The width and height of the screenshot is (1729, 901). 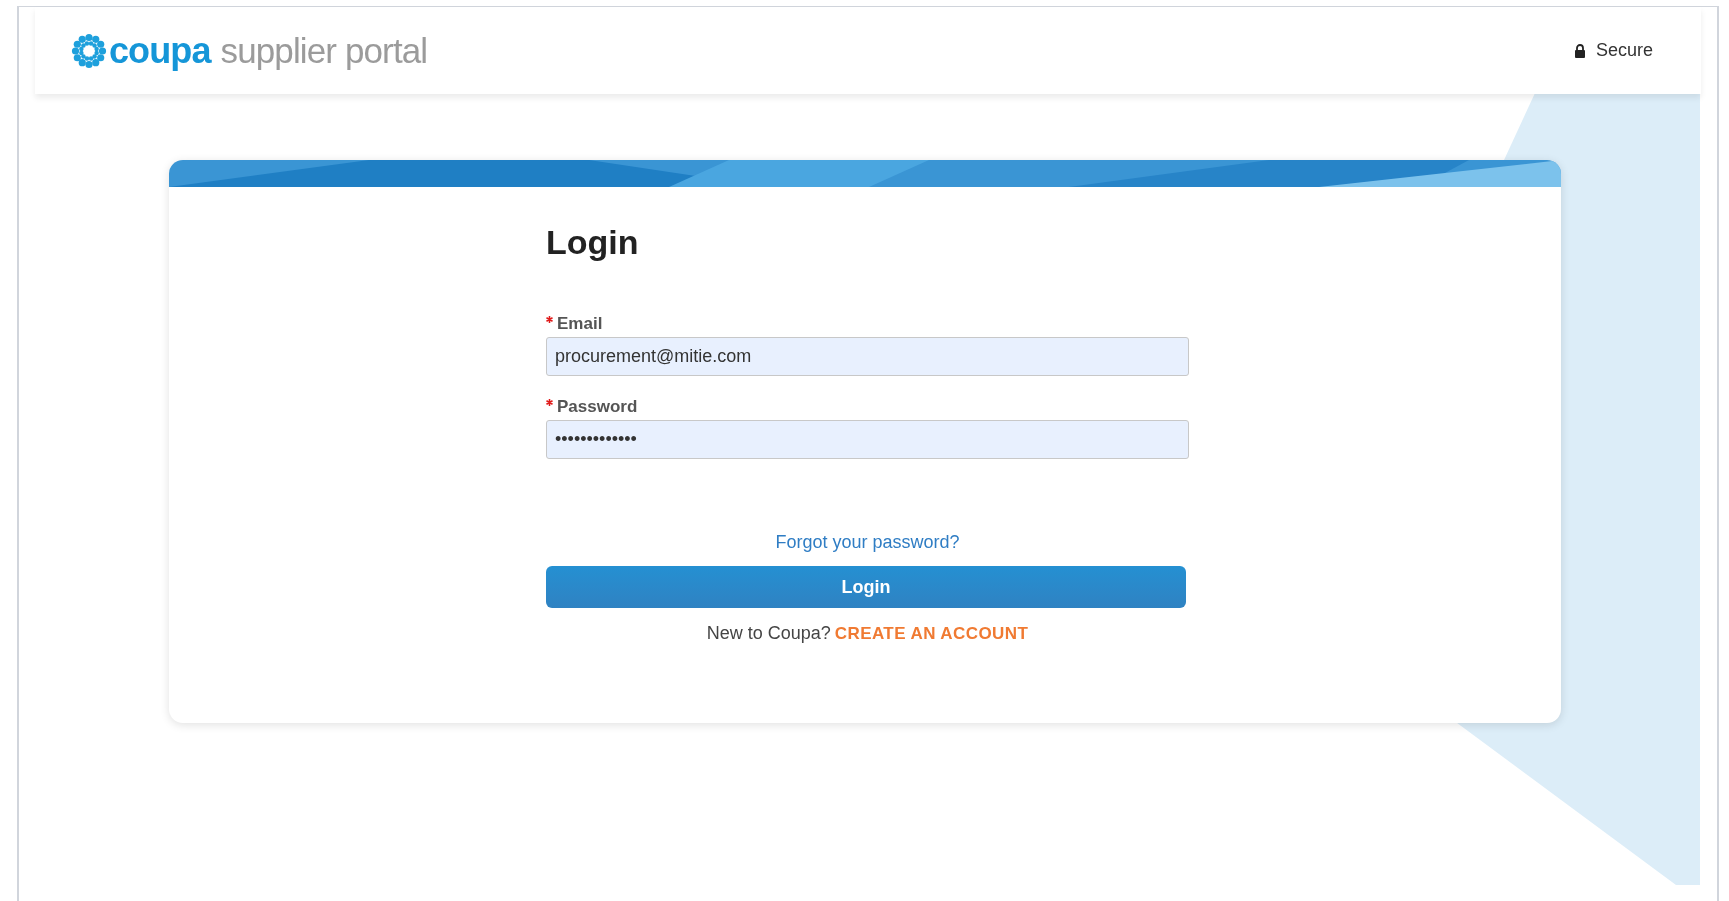 I want to click on field-label: Password, so click(x=597, y=406).